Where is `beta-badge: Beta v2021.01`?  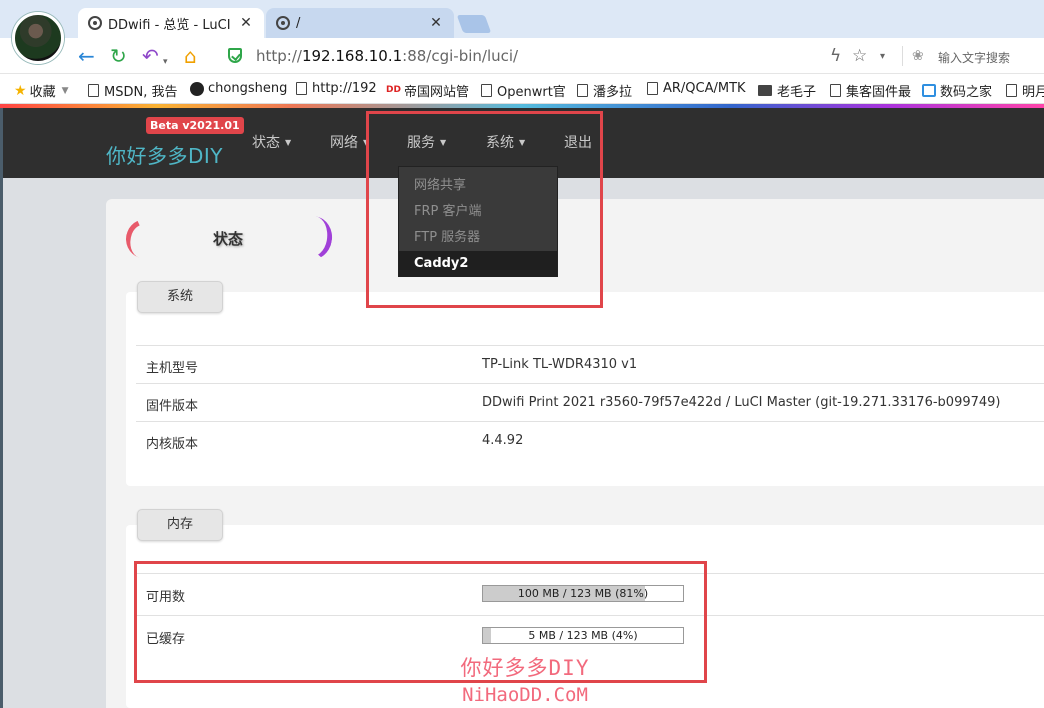
beta-badge: Beta v2021.01 is located at coordinates (195, 125).